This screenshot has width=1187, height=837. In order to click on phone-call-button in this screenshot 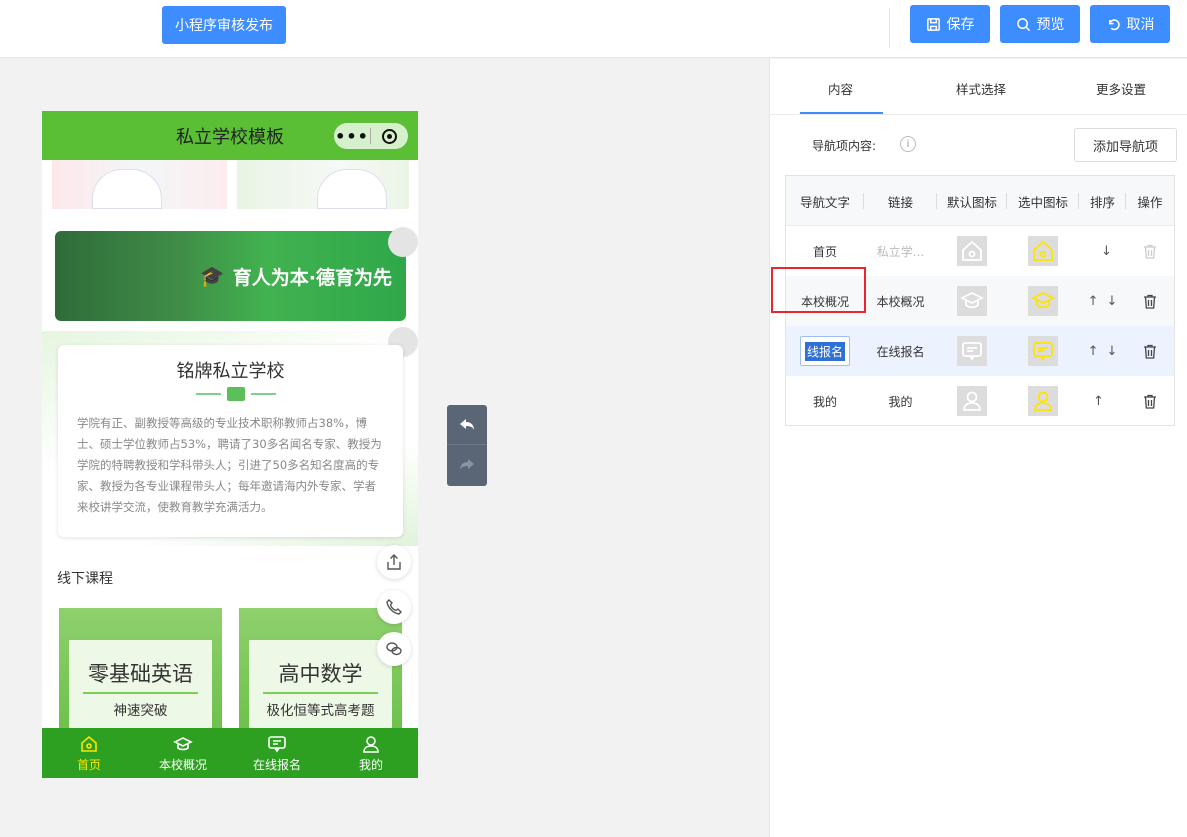, I will do `click(394, 607)`.